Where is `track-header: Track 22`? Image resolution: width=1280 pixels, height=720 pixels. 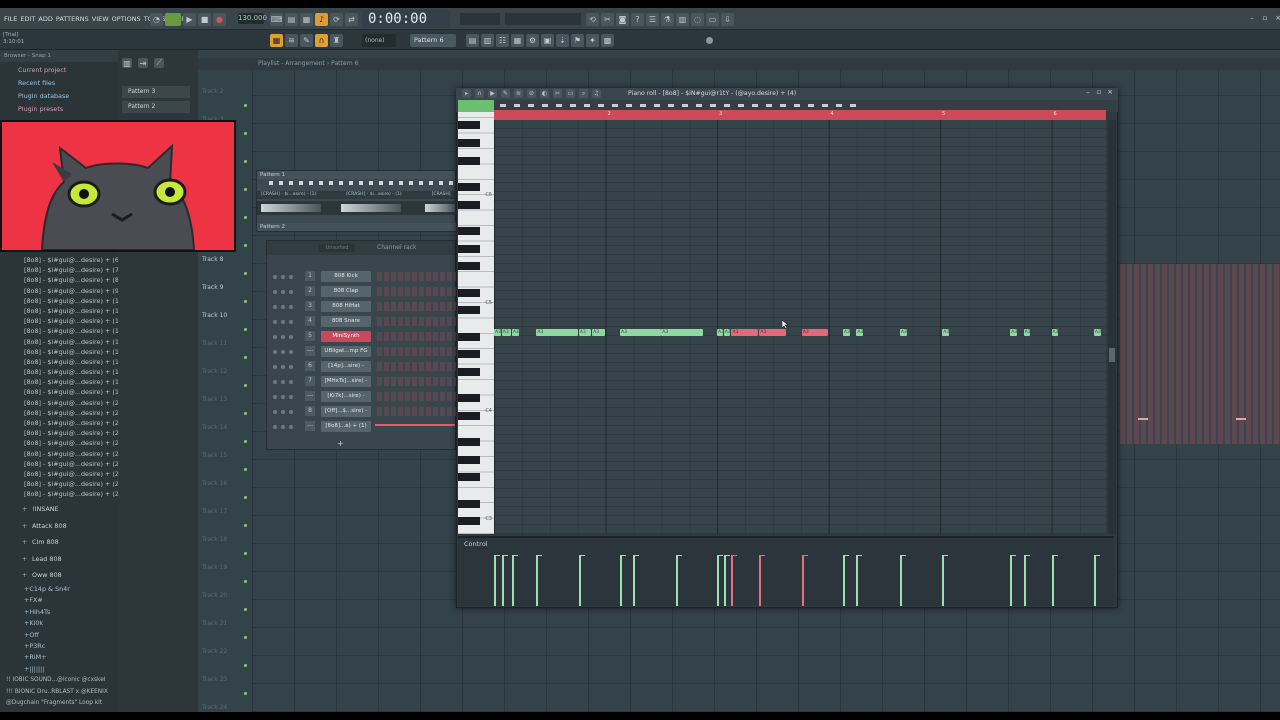 track-header: Track 22 is located at coordinates (222, 662).